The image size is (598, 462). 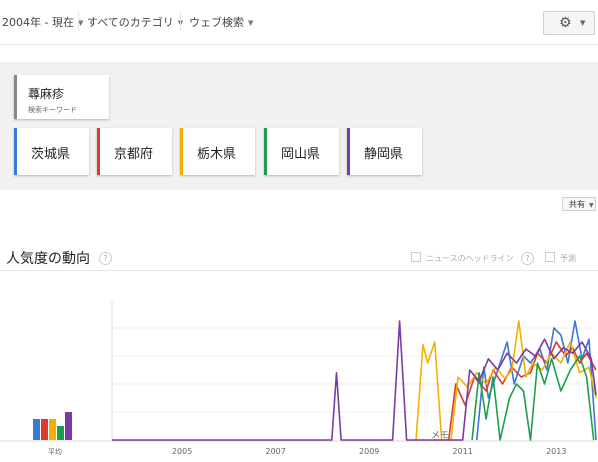 I want to click on section-divider, so click(x=299, y=270).